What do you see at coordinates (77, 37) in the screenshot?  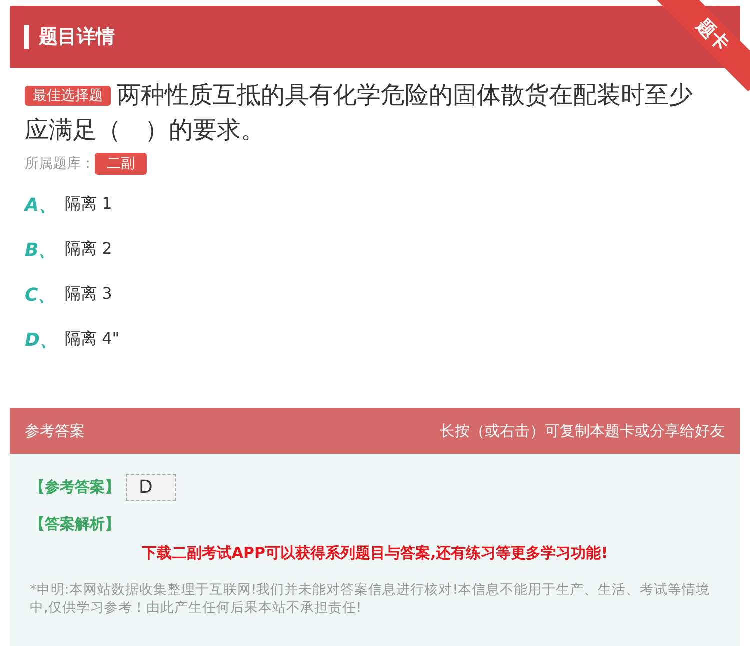 I see `page-title: 题目详情` at bounding box center [77, 37].